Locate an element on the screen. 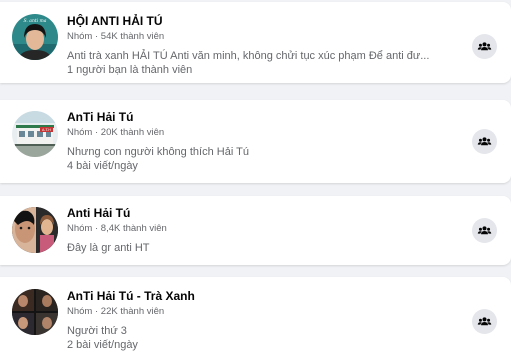  avatar-caption: A.T.H is located at coordinates (46, 130).